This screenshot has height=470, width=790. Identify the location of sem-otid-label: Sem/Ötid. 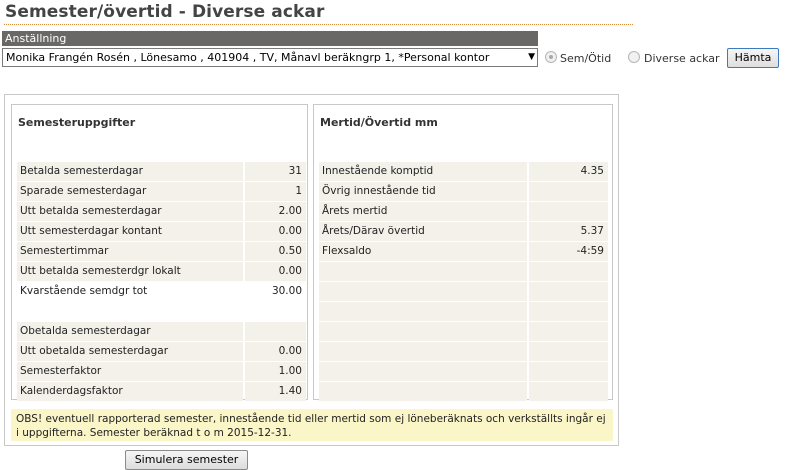
(586, 58).